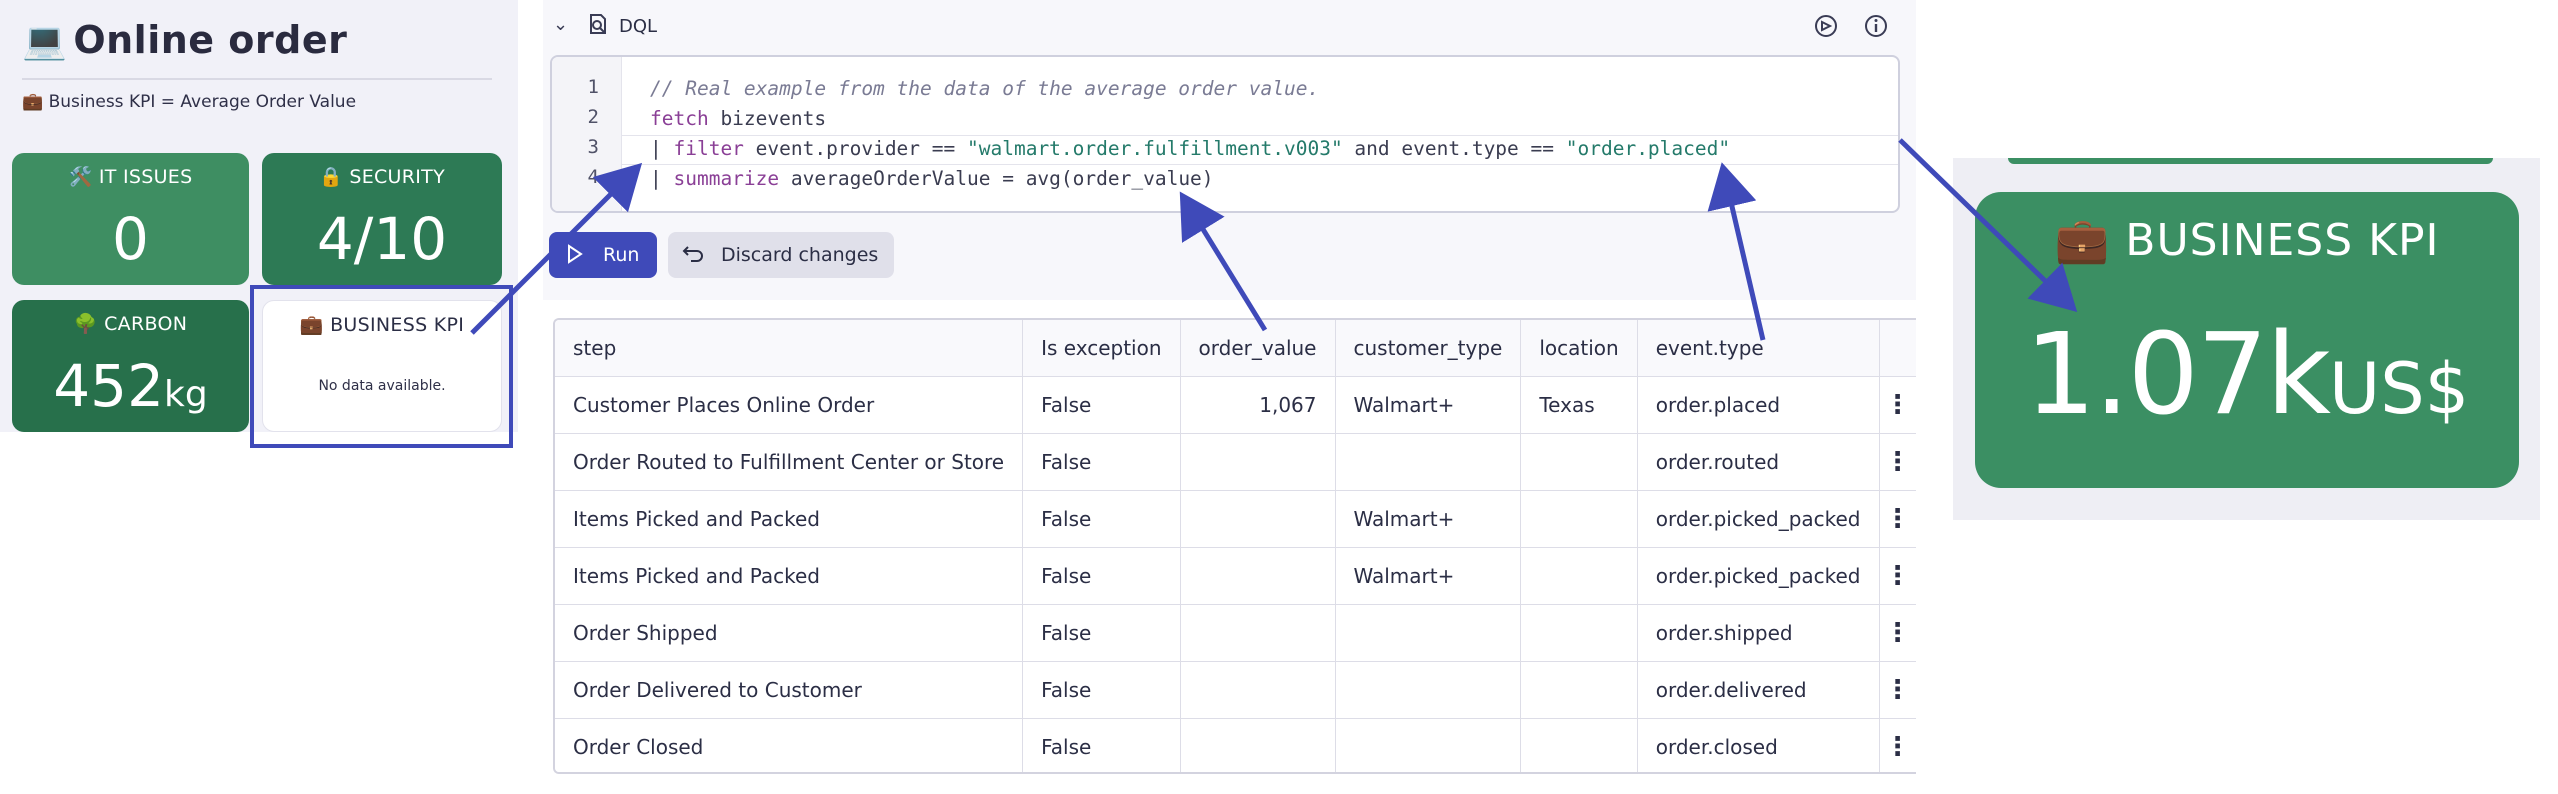 The image size is (2558, 794). What do you see at coordinates (1258, 405) in the screenshot?
I see `cell-order-value: 1,067` at bounding box center [1258, 405].